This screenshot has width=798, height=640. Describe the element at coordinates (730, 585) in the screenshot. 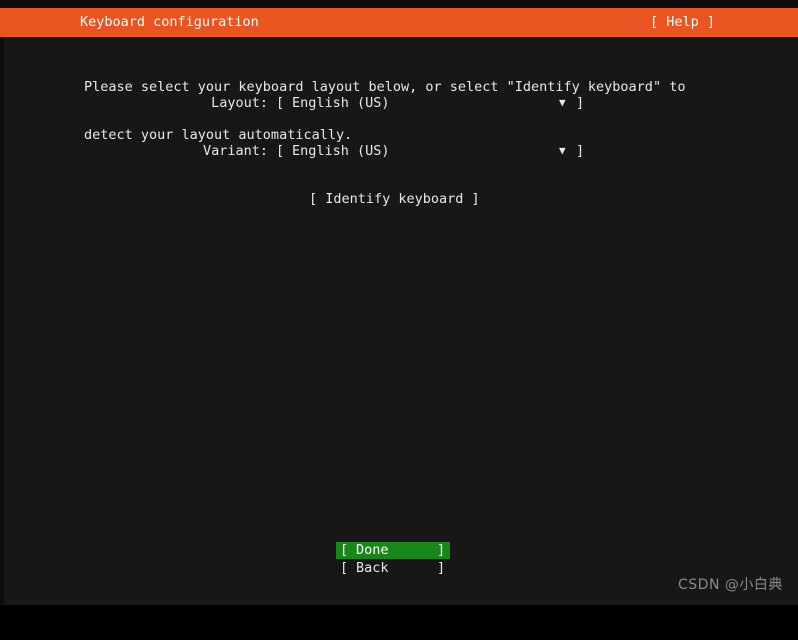

I see `watermark: CSDN @小白典` at that location.